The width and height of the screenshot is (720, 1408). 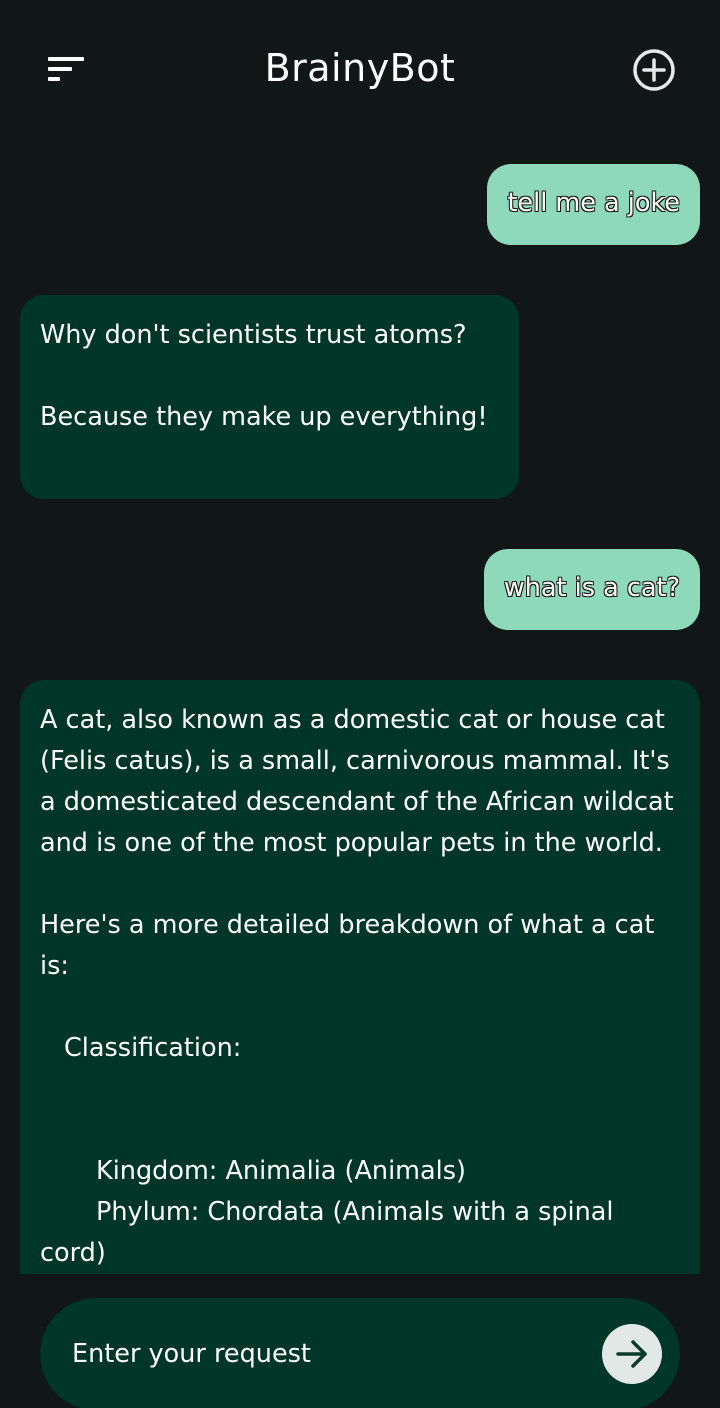 I want to click on user-message: tell me a joke, so click(x=593, y=204).